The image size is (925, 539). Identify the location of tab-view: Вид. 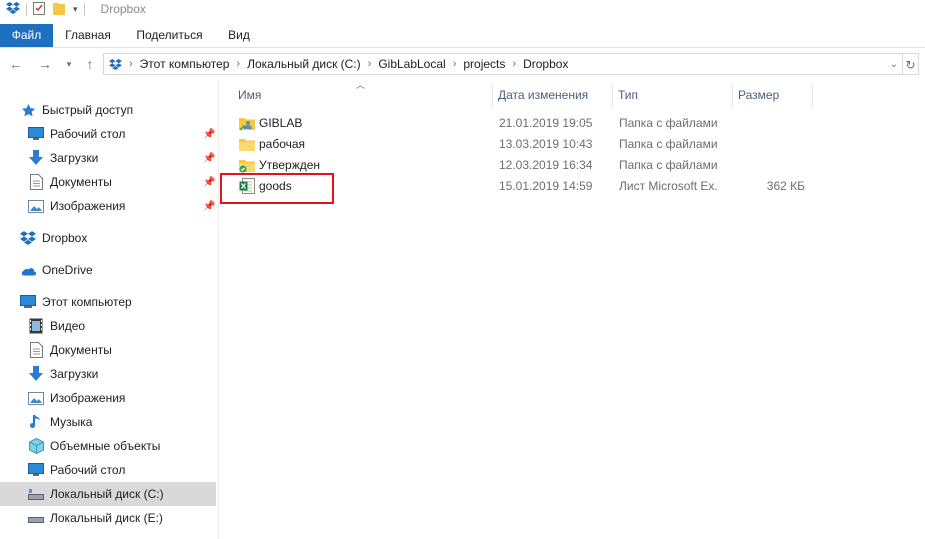
(239, 35).